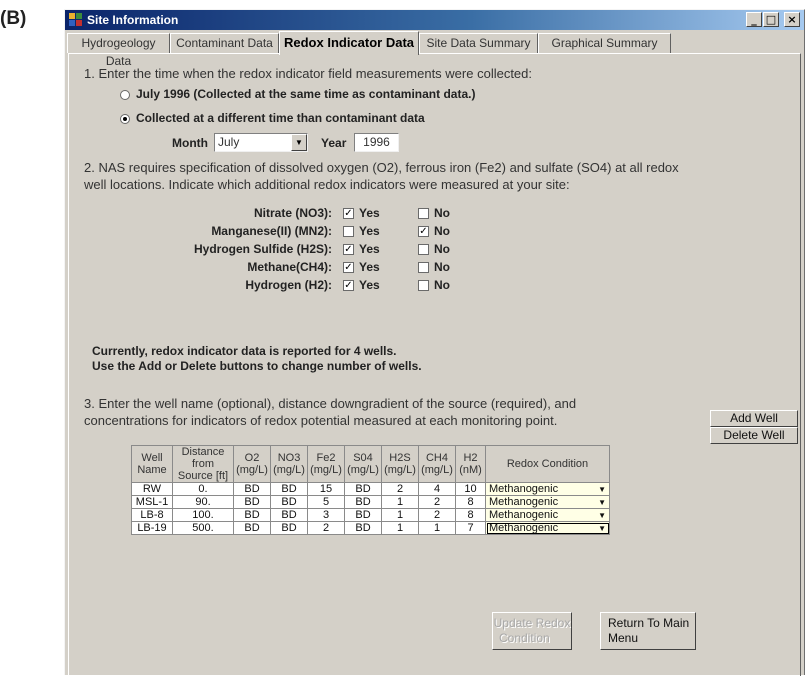  What do you see at coordinates (125, 119) in the screenshot?
I see `radio-different-time` at bounding box center [125, 119].